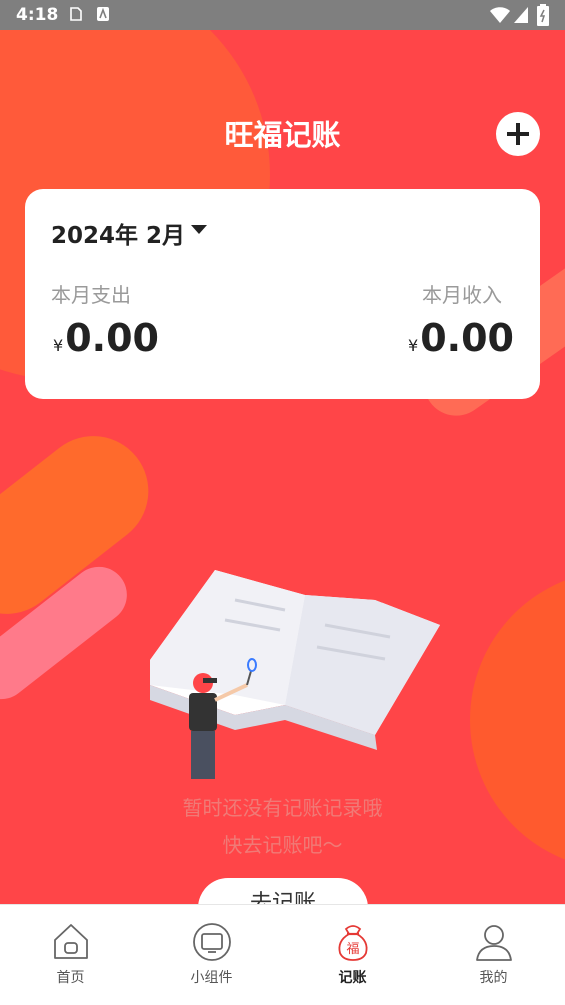  Describe the element at coordinates (282, 15) in the screenshot. I see `status-bar: 4:18` at that location.